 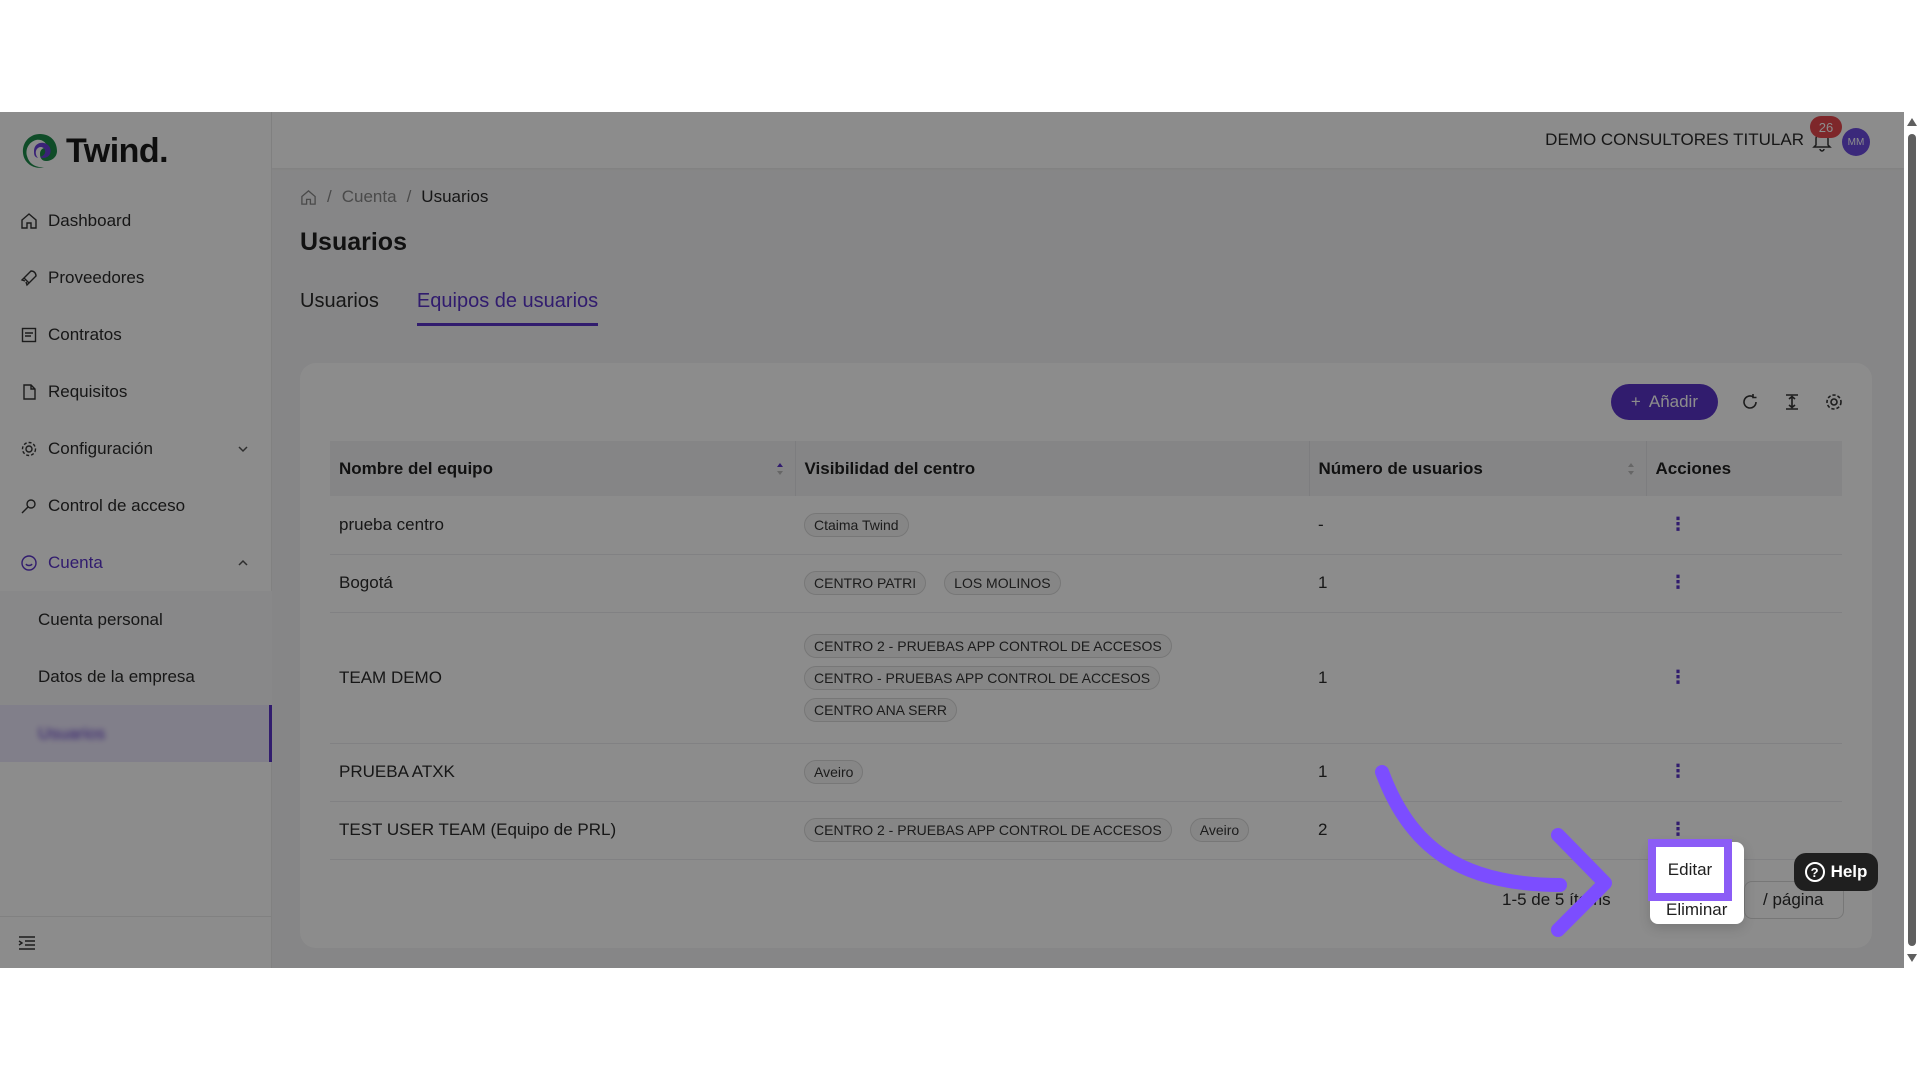 I want to click on scroll-thumb, so click(x=1912, y=540).